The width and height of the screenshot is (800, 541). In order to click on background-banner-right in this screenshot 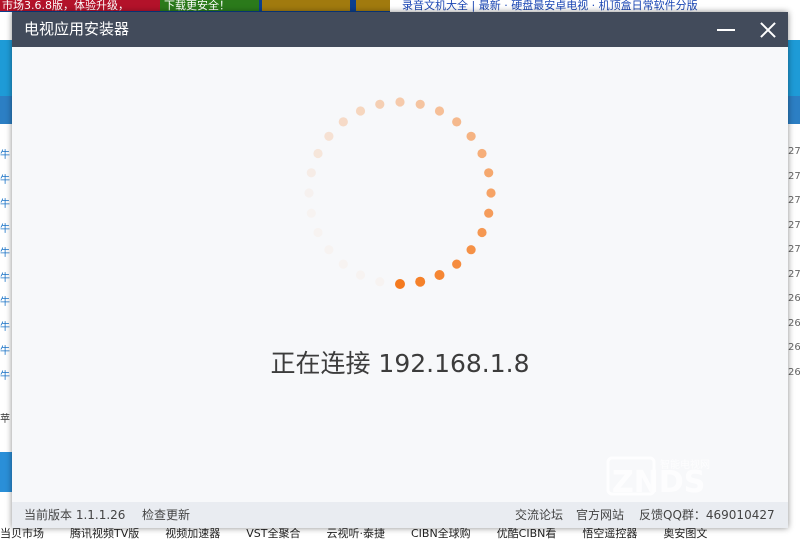, I will do `click(794, 70)`.